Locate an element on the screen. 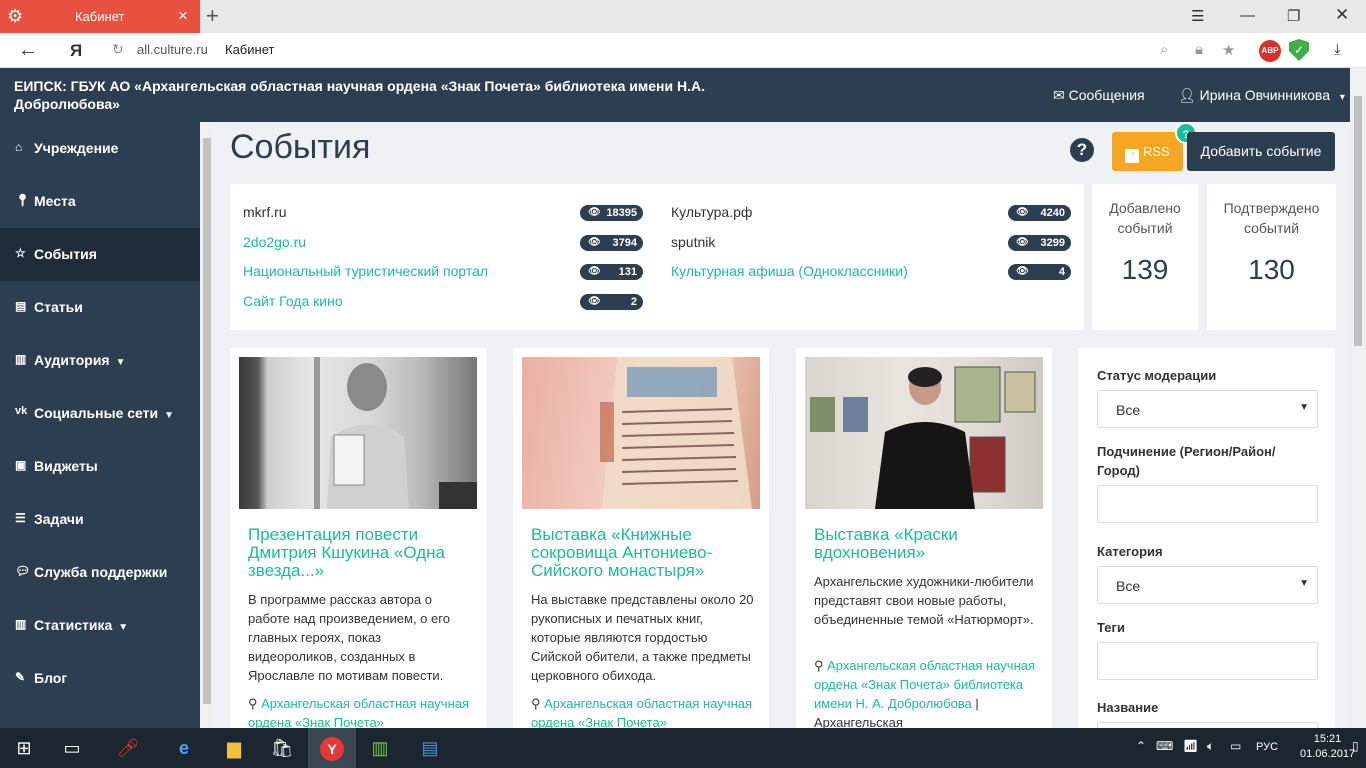 Image resolution: width=1366 pixels, height=768 pixels. rss-button: ◝ RSS is located at coordinates (1147, 151).